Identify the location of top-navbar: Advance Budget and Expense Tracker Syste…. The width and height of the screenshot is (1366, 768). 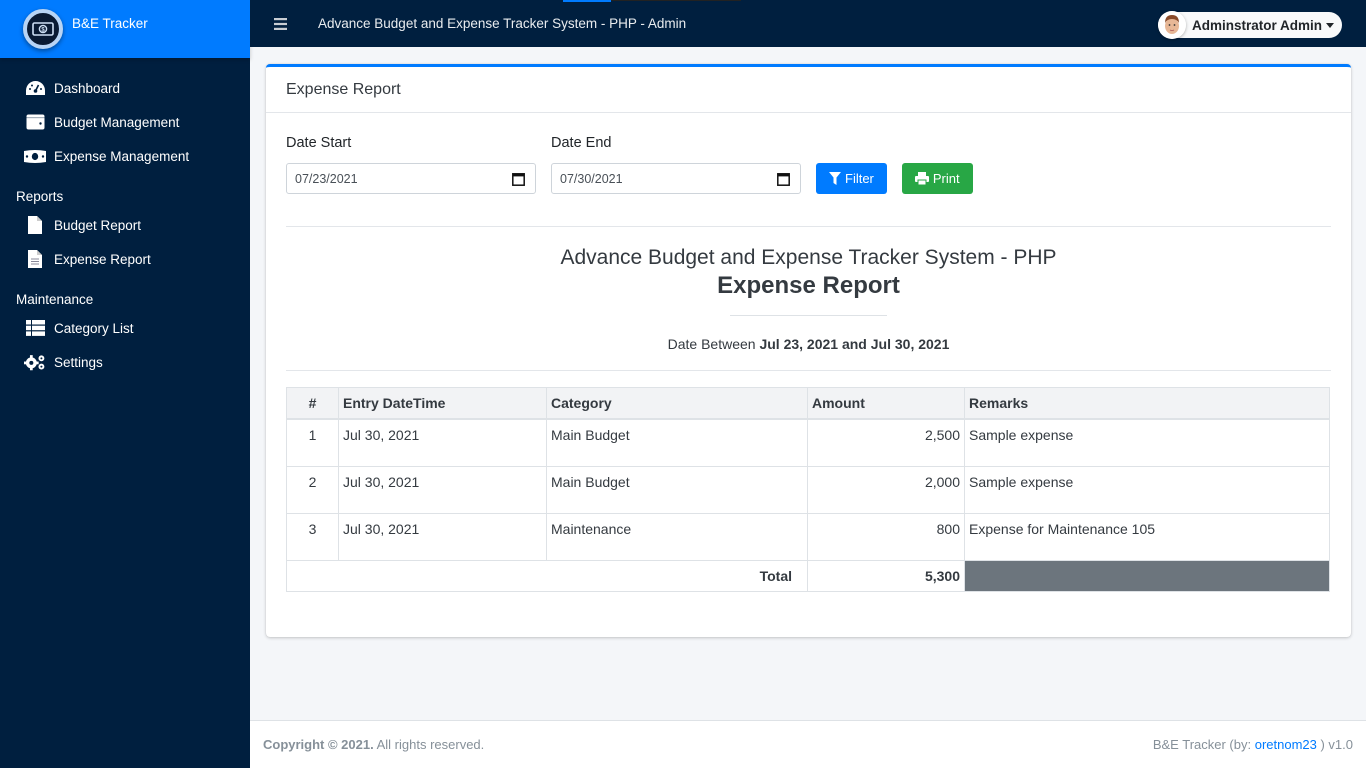
(808, 23).